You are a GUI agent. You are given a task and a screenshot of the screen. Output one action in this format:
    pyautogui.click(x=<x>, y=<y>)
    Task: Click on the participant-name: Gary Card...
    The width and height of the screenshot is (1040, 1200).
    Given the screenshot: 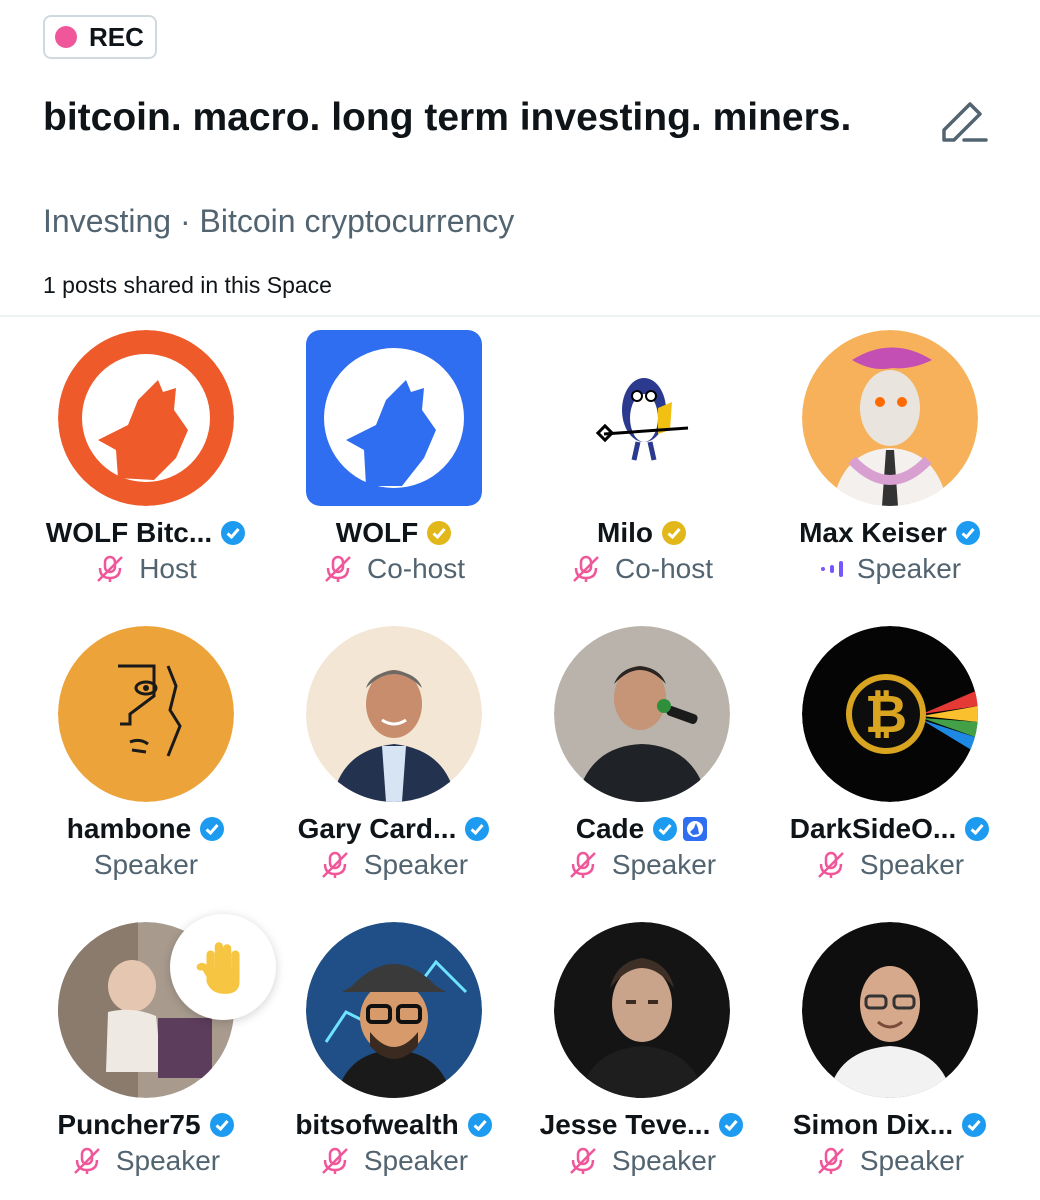 What is the action you would take?
    pyautogui.click(x=377, y=828)
    